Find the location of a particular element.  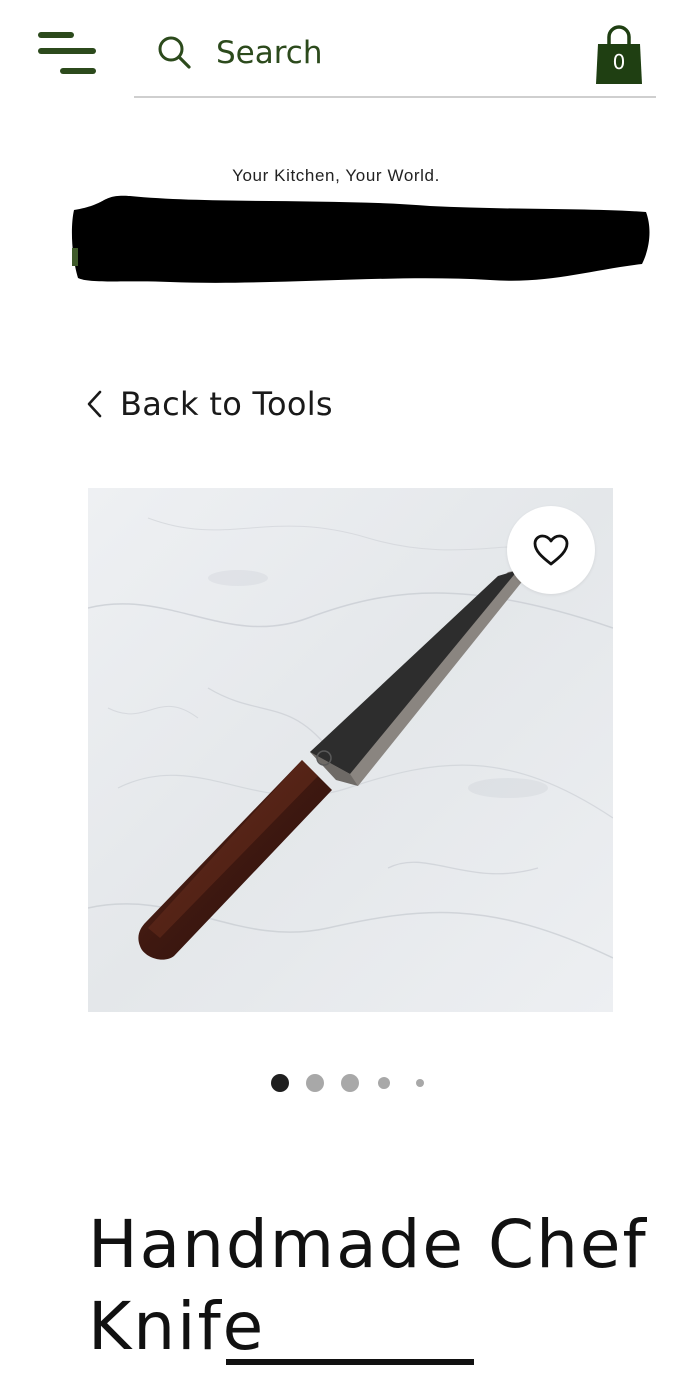

chevron-left-icon is located at coordinates (94, 404).